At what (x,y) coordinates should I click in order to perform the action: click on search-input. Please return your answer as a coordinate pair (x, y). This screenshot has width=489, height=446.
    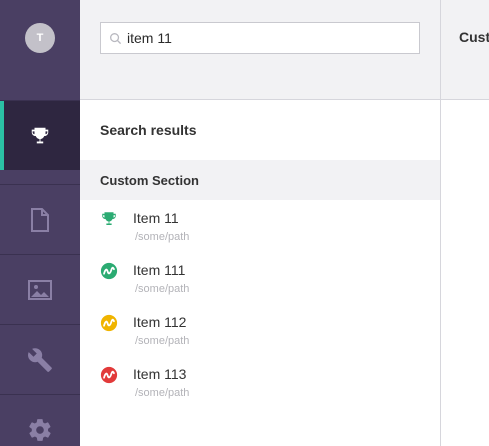
    Looking at the image, I should click on (267, 38).